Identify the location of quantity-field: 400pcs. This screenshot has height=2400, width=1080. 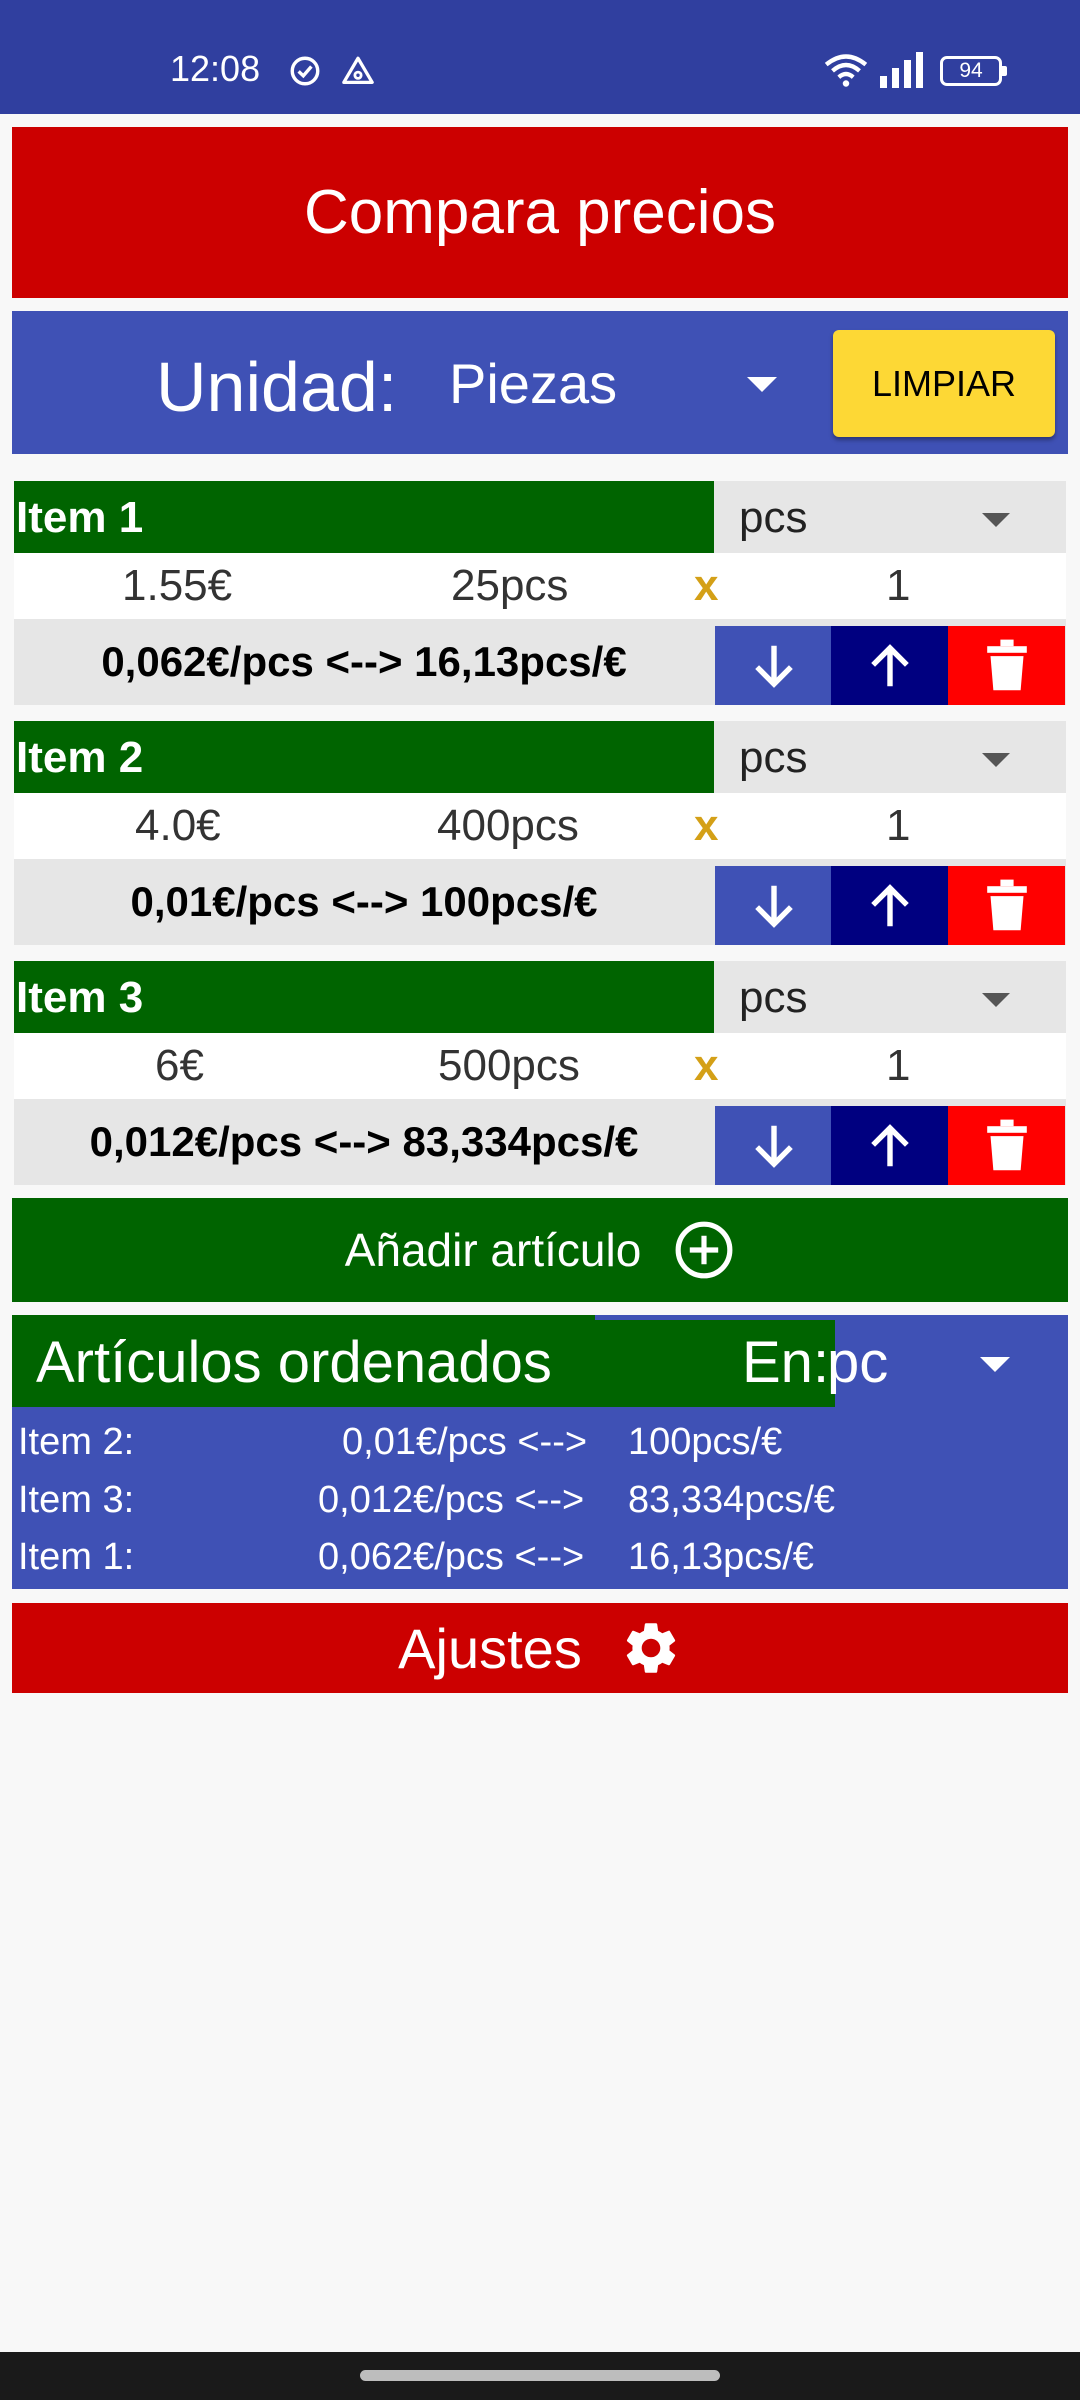
(508, 826).